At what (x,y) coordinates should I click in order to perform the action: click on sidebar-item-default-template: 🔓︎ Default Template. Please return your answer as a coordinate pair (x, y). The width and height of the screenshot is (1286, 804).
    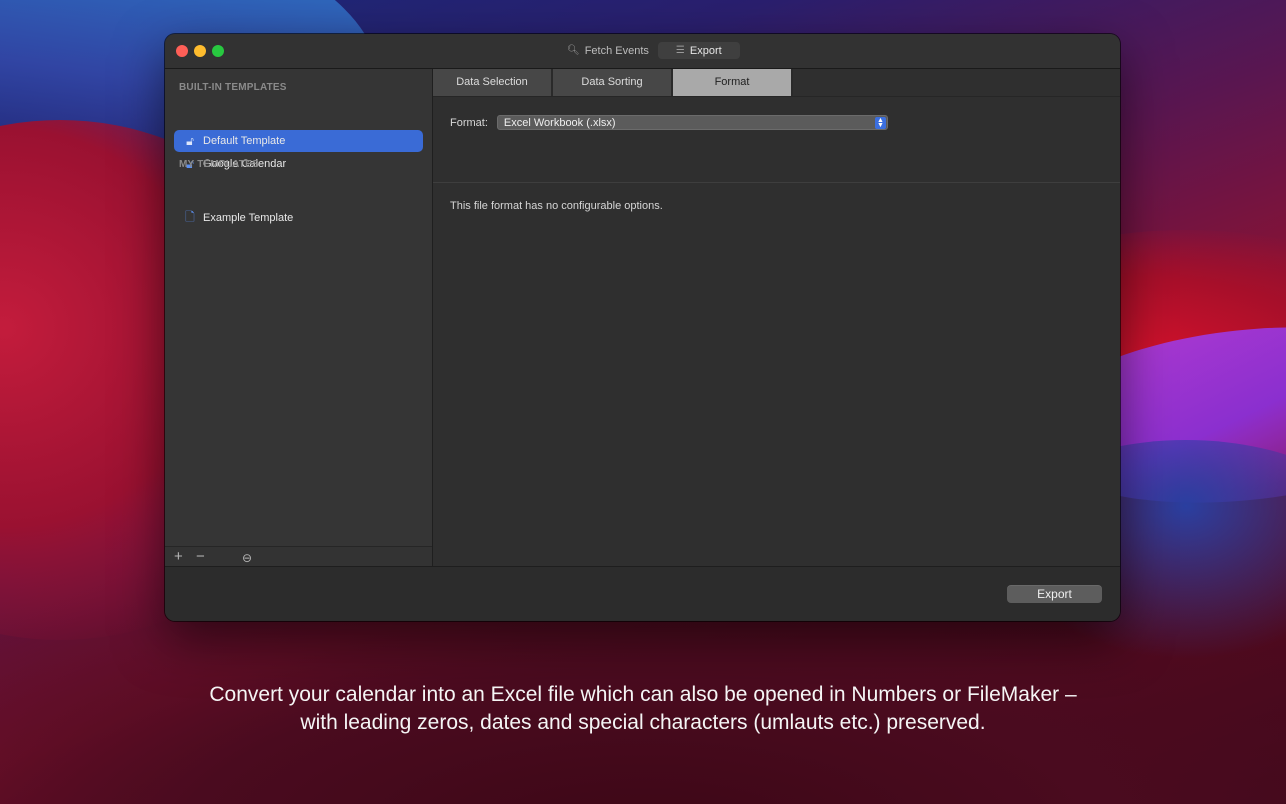
    Looking at the image, I should click on (298, 141).